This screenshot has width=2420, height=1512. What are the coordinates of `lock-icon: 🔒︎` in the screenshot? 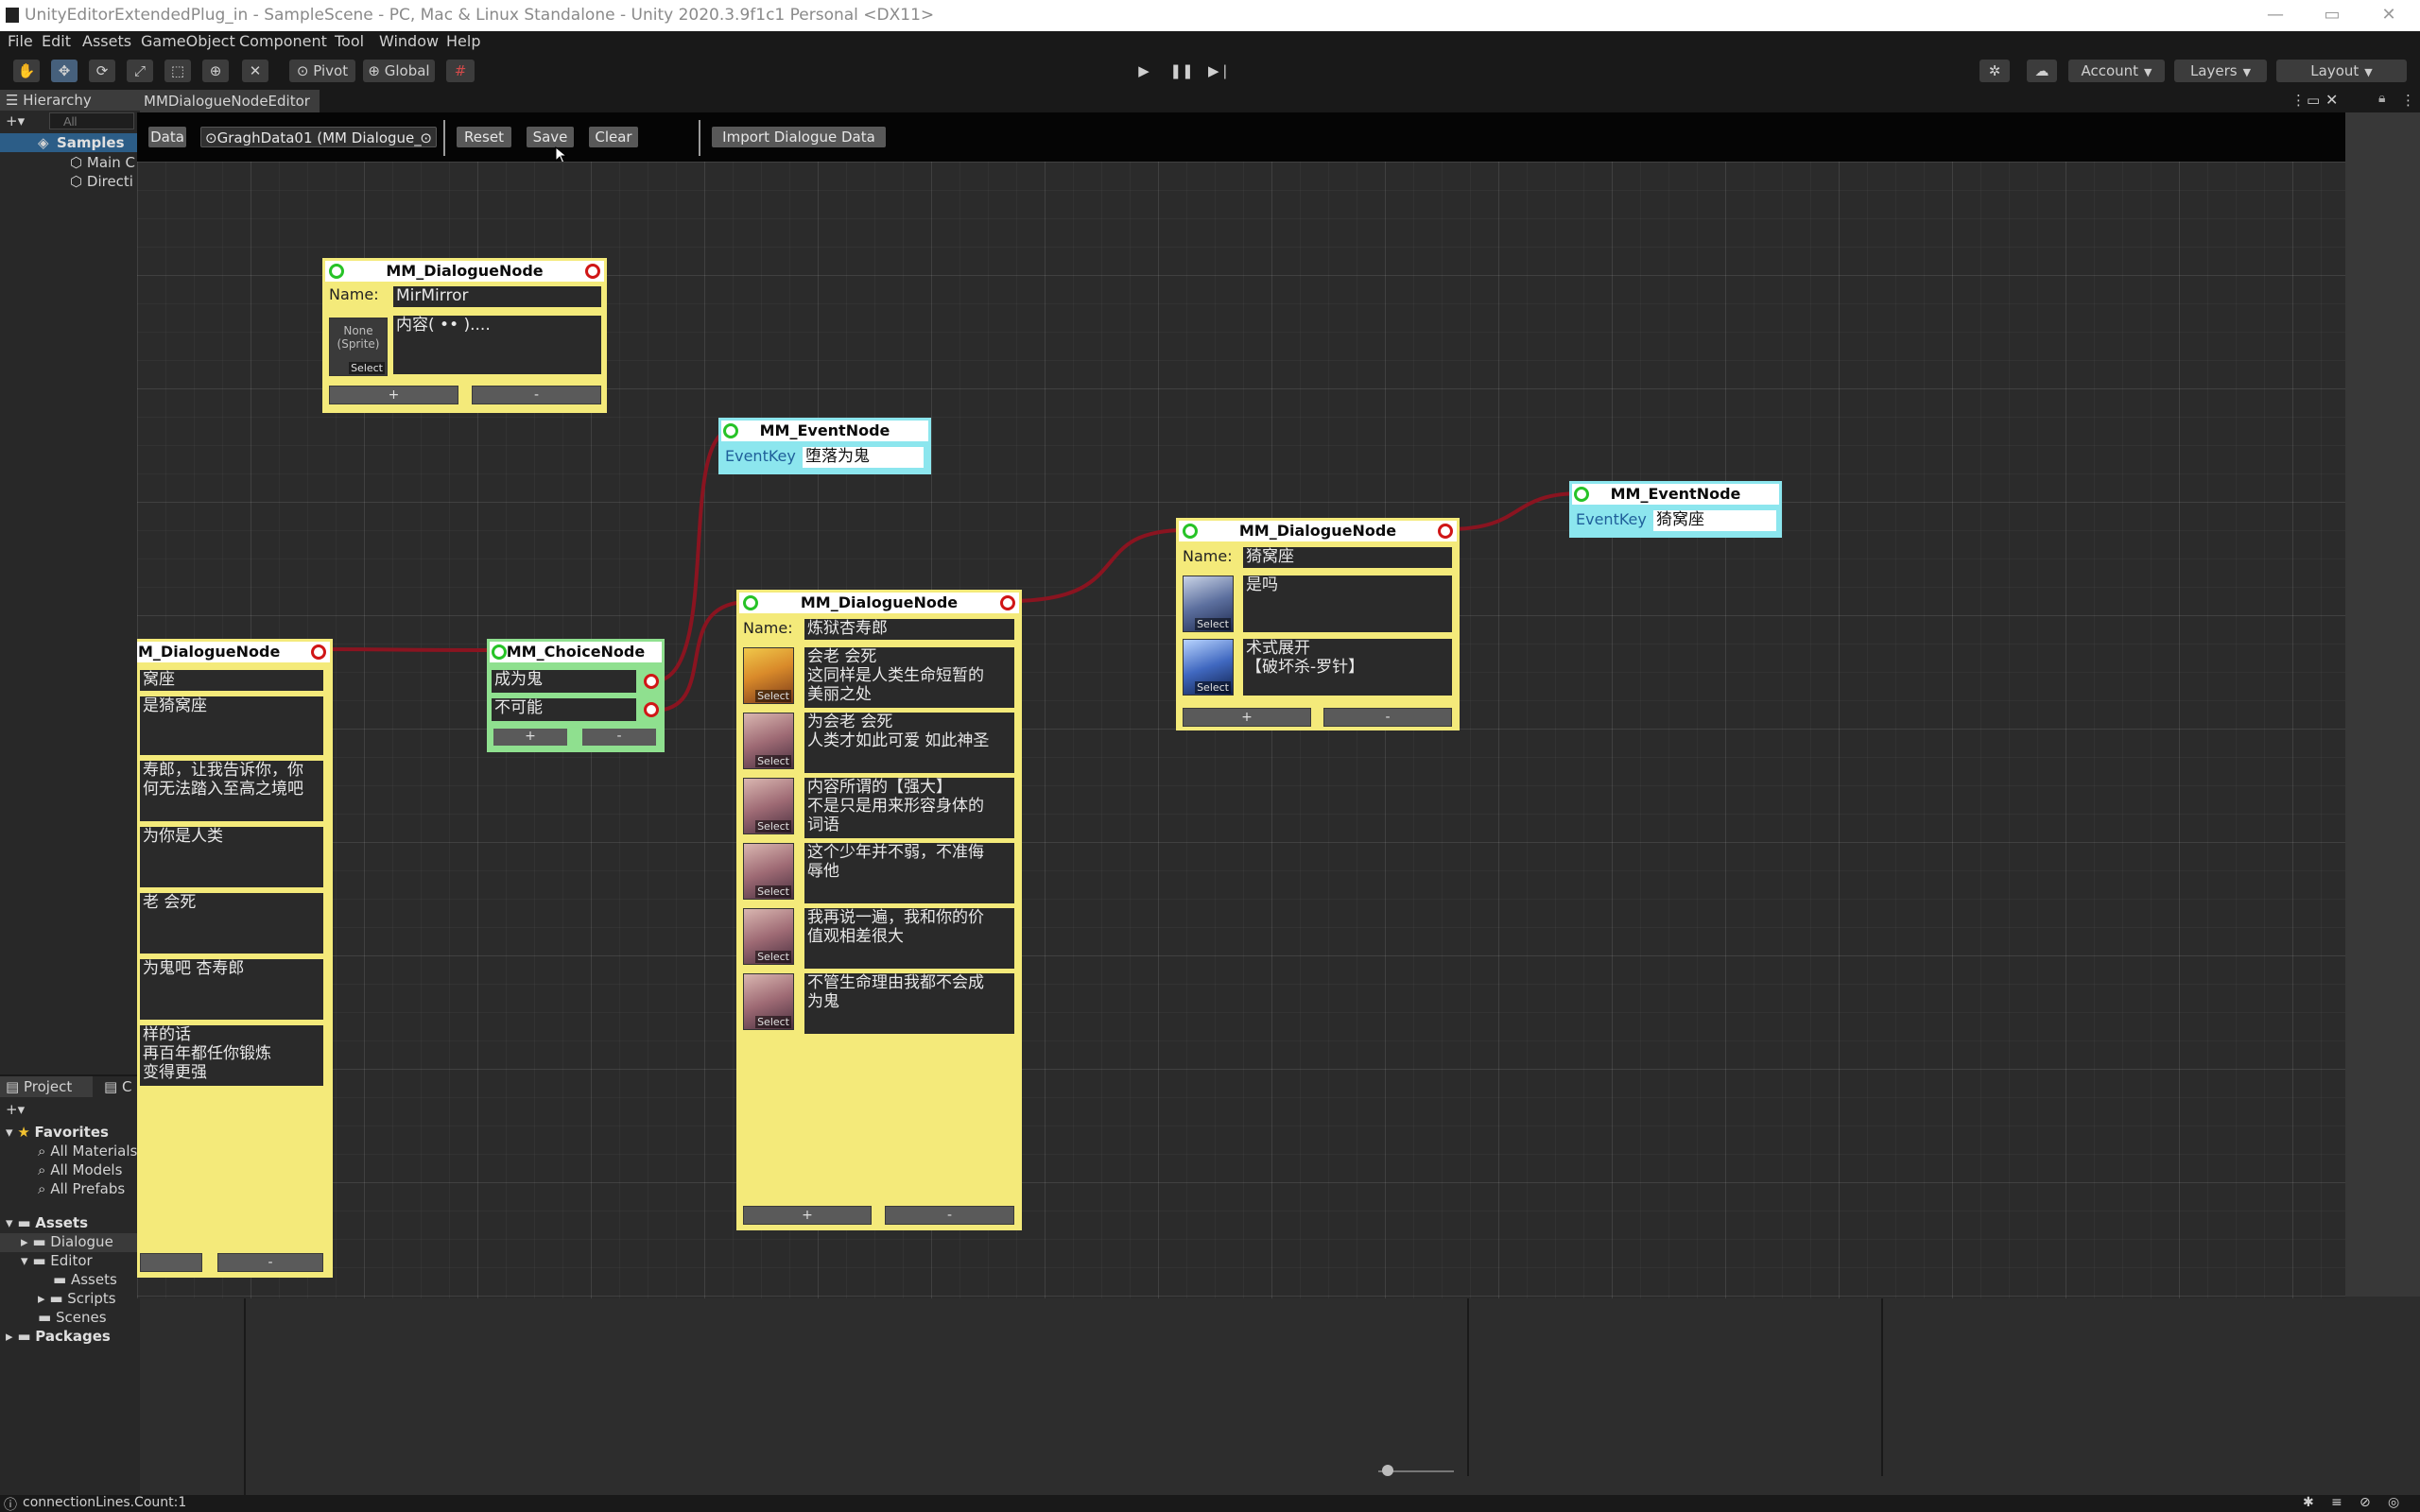 It's located at (2381, 98).